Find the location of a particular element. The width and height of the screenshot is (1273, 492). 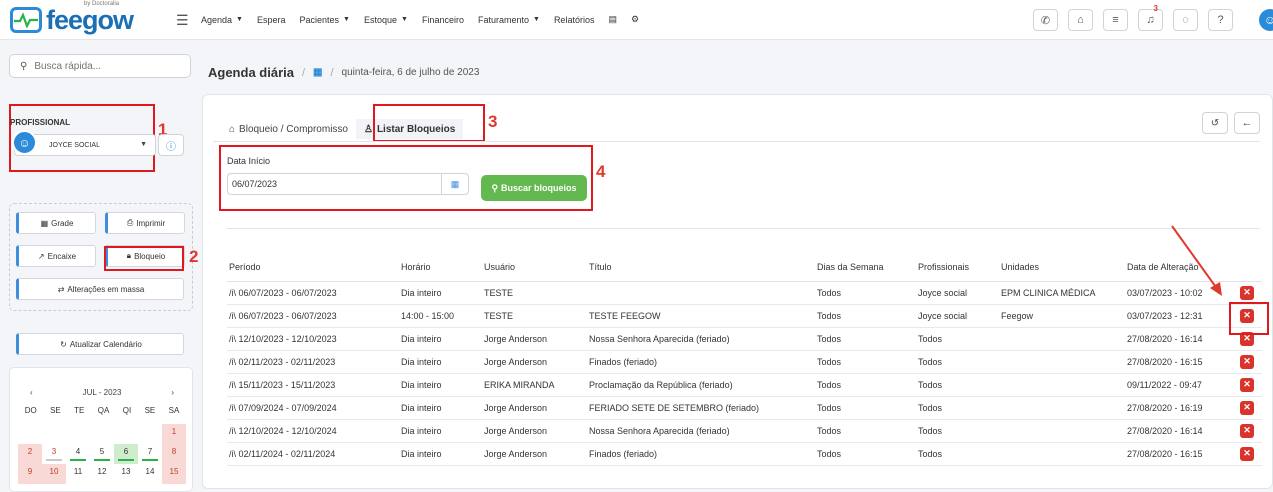

grade-button: ▦ Grade is located at coordinates (56, 223).